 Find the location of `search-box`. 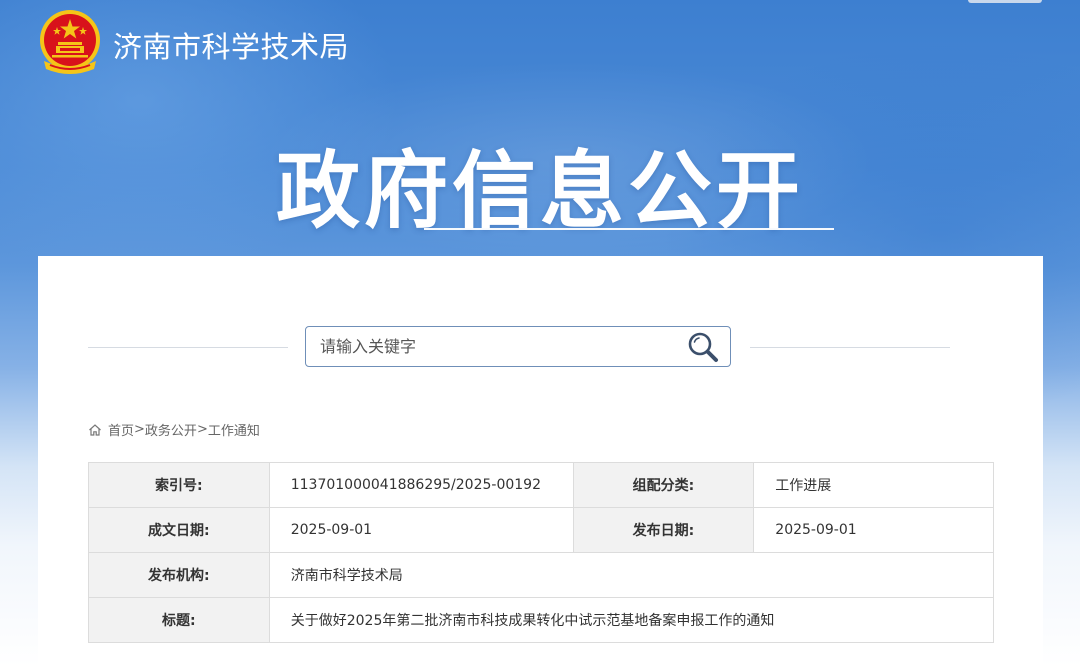

search-box is located at coordinates (518, 346).